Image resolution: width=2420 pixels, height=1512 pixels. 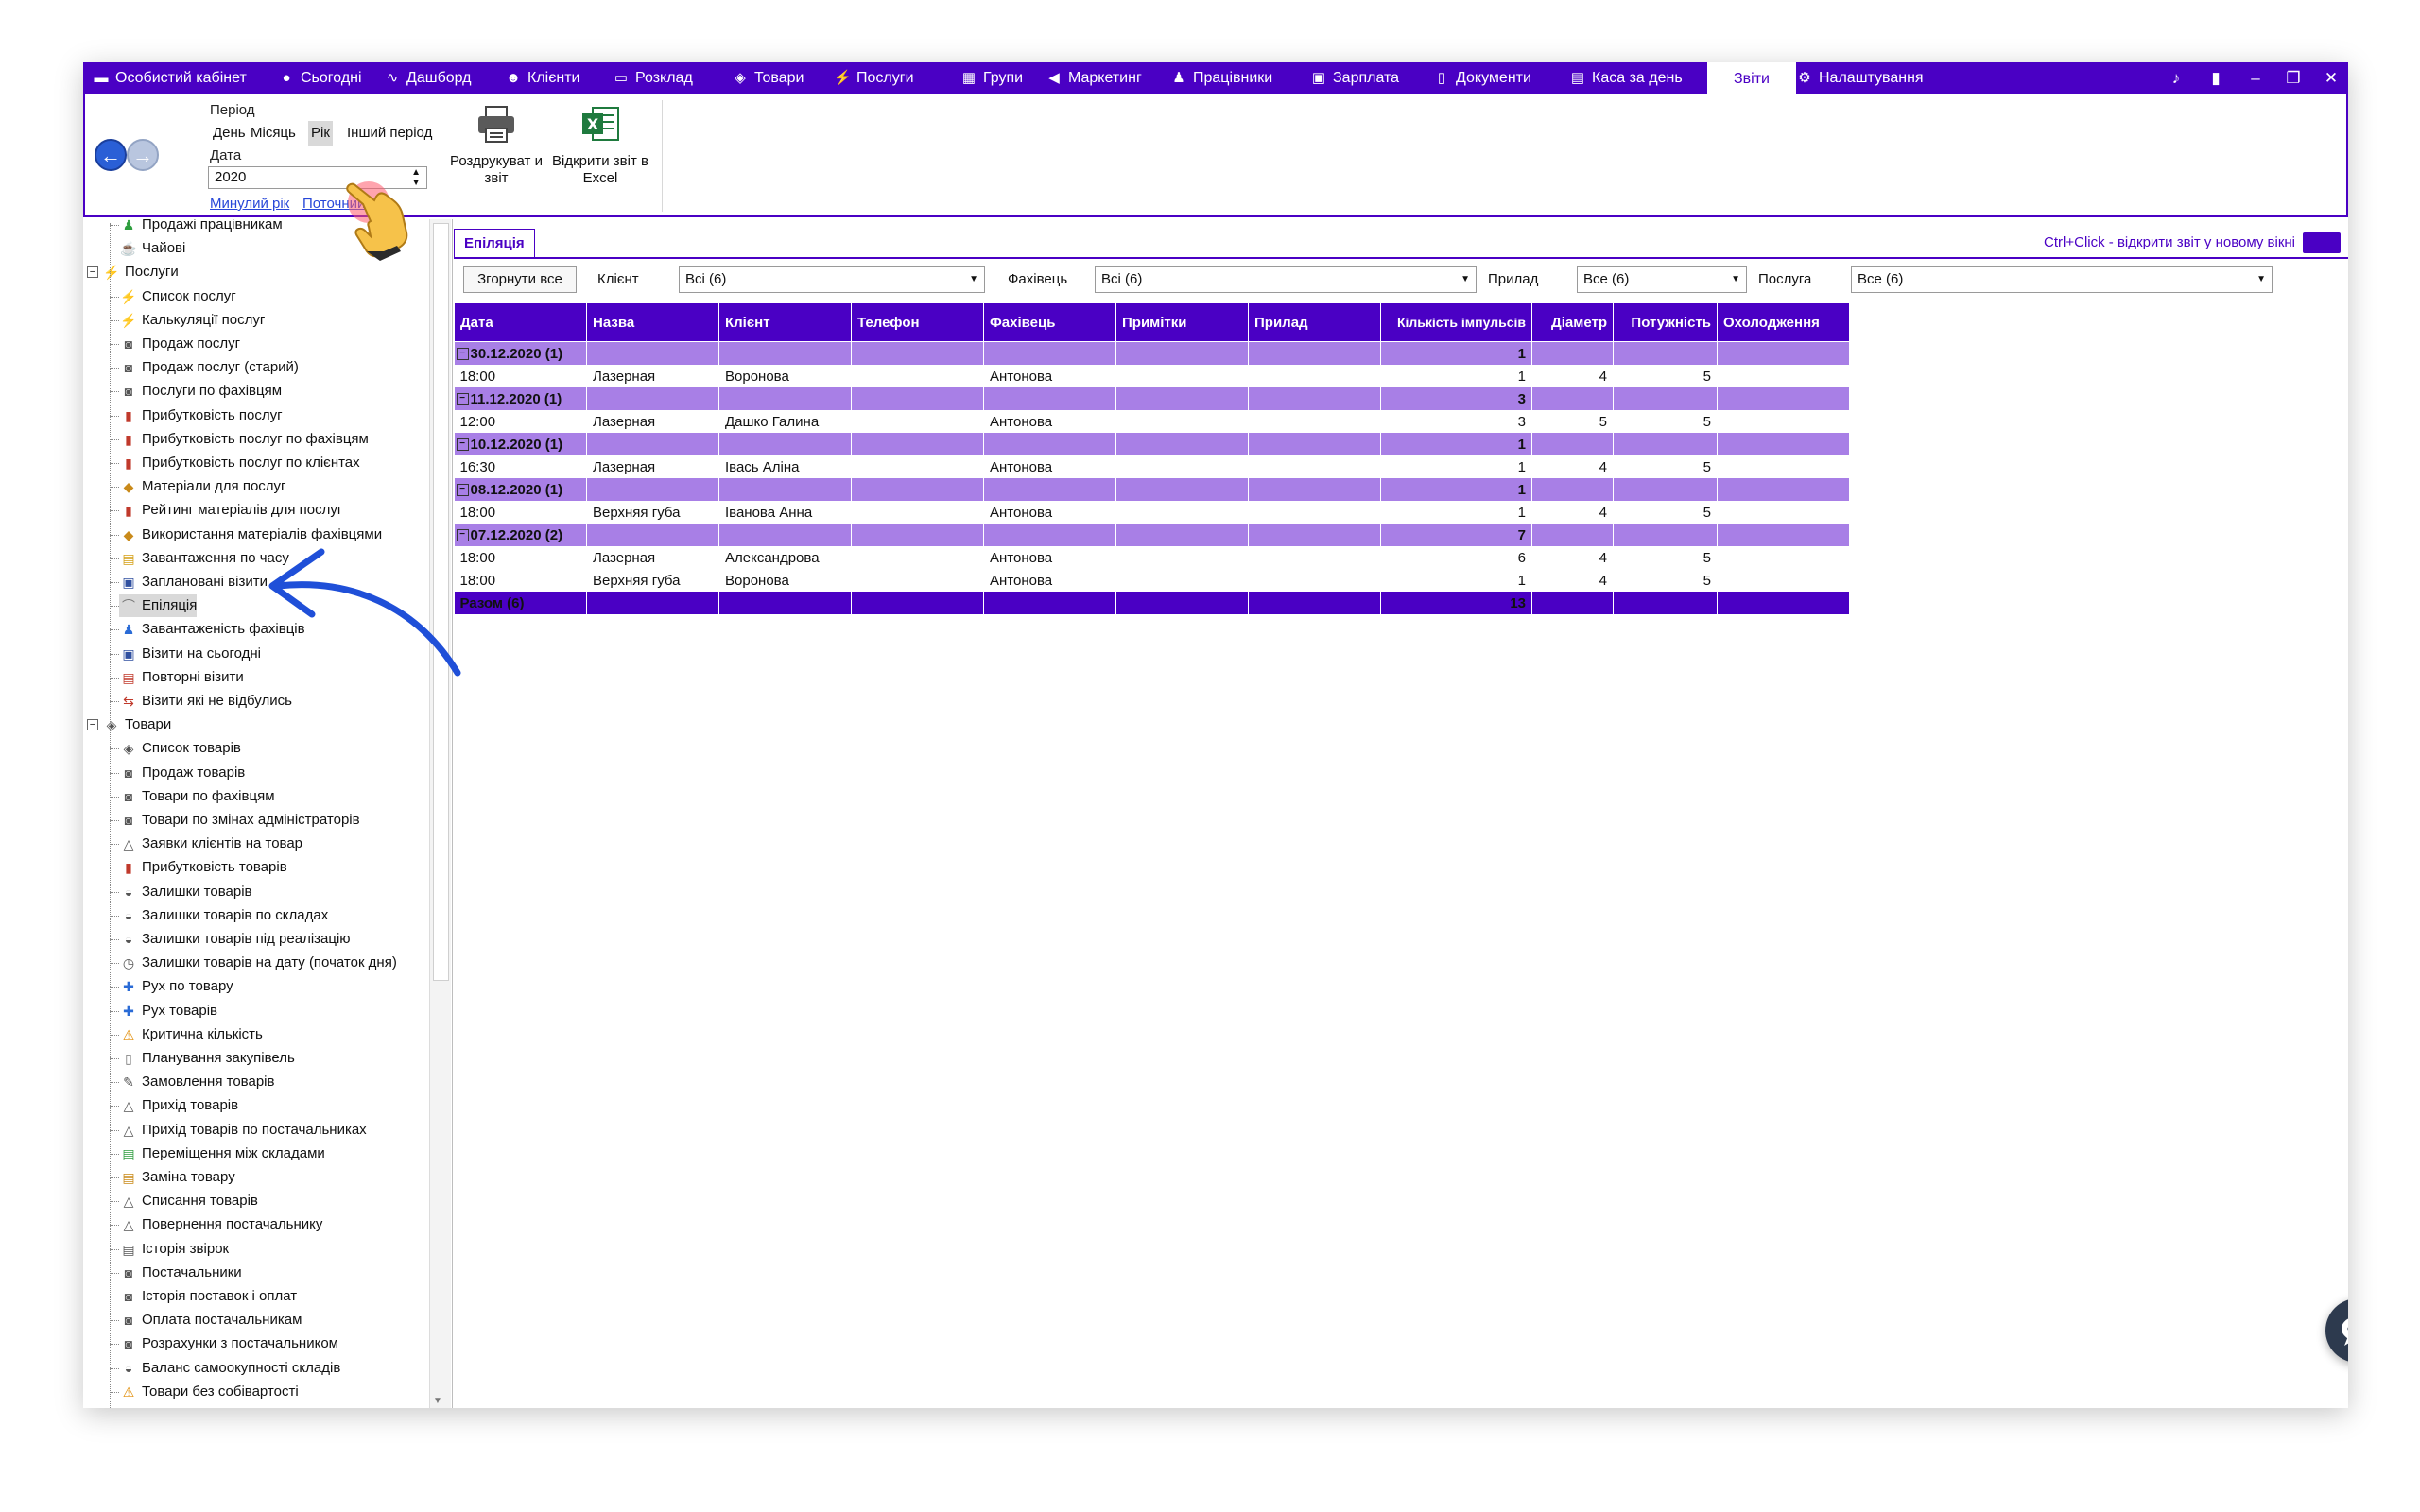 I want to click on tutorial-arrow, so click(x=367, y=629).